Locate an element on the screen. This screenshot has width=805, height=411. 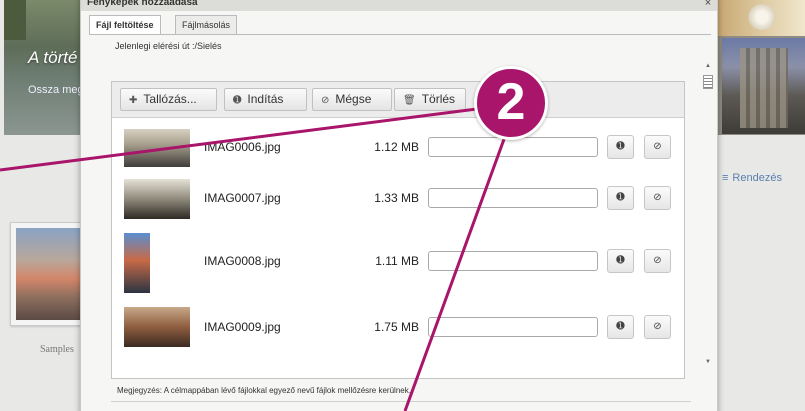
cancel-label: Mégse is located at coordinates (353, 99).